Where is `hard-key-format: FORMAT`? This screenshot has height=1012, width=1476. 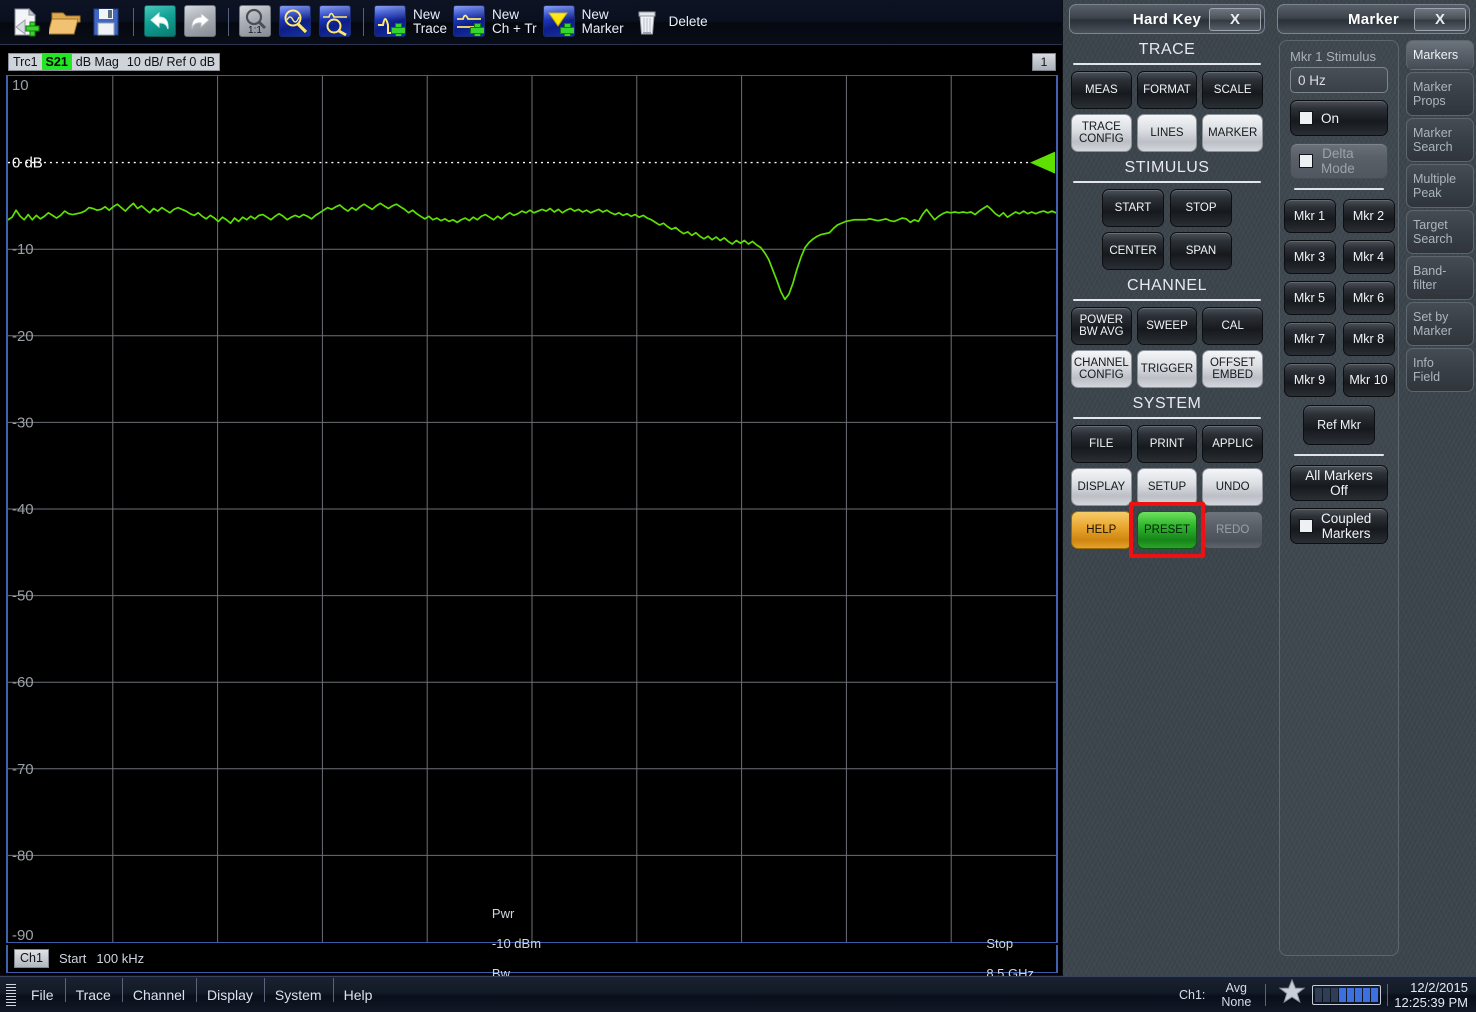
hard-key-format: FORMAT is located at coordinates (1167, 90).